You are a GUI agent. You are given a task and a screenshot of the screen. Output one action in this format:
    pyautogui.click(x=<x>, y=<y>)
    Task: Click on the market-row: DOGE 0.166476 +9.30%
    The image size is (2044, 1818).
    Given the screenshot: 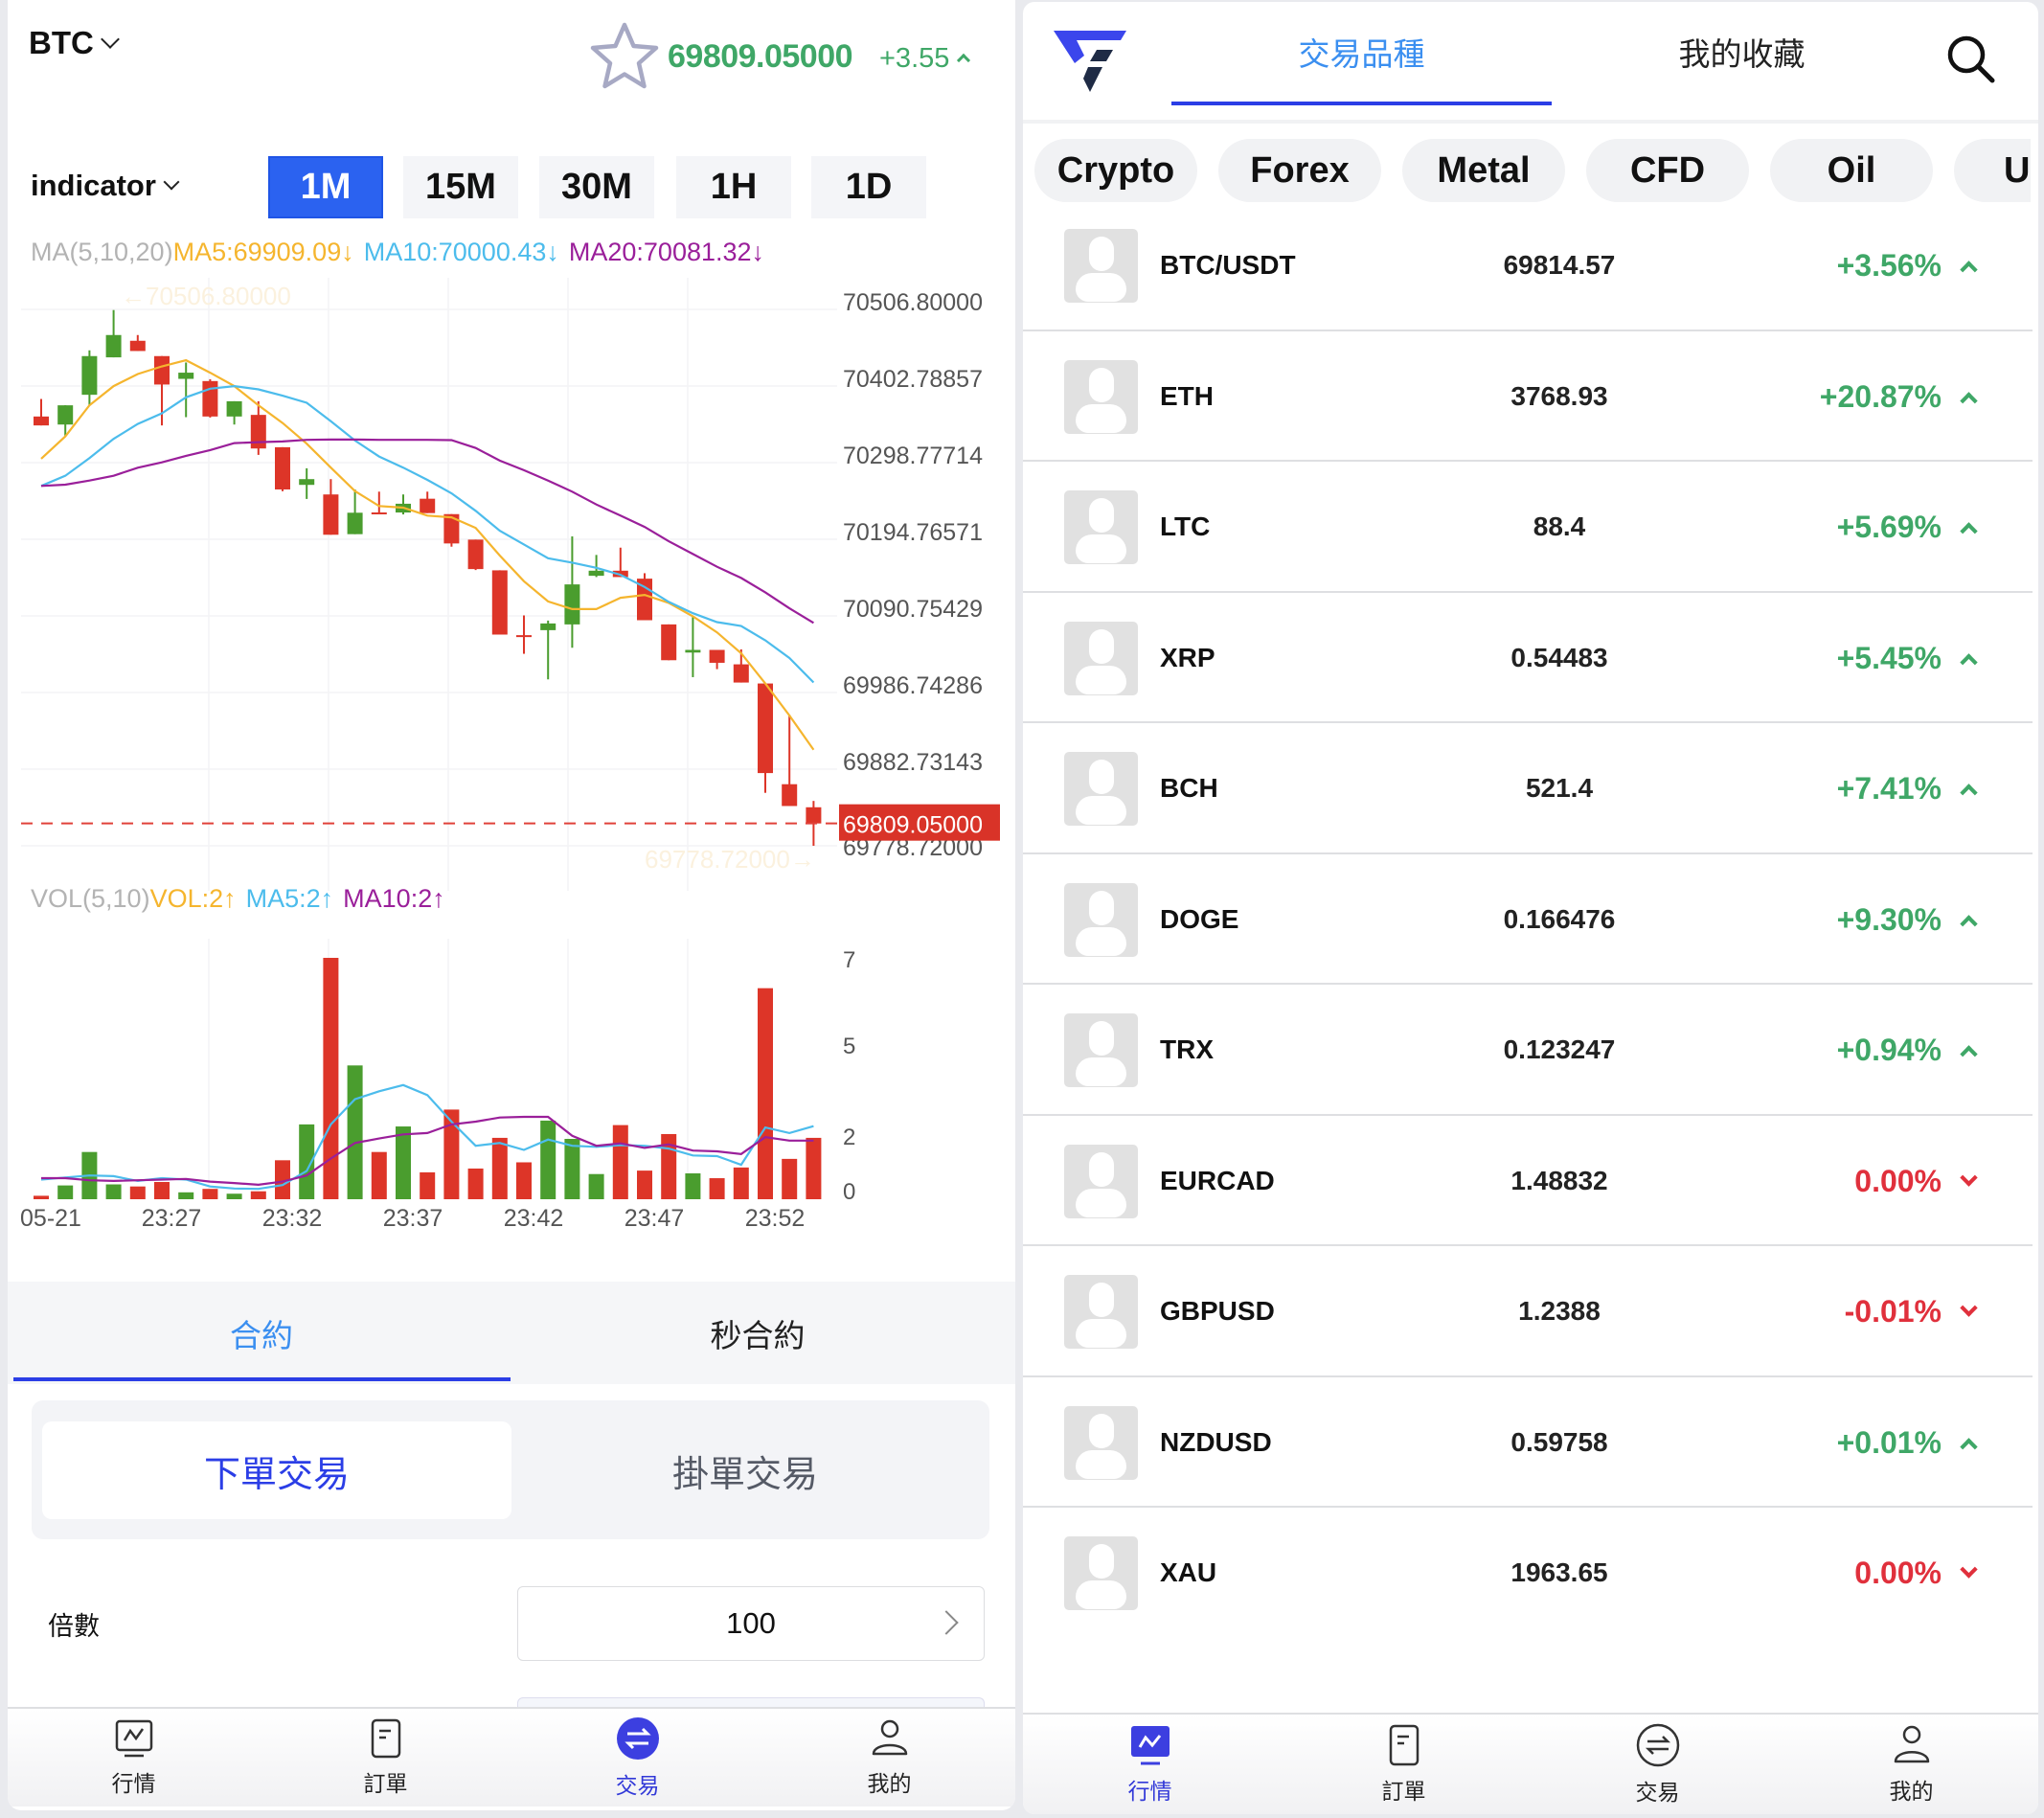 What is the action you would take?
    pyautogui.click(x=1528, y=919)
    